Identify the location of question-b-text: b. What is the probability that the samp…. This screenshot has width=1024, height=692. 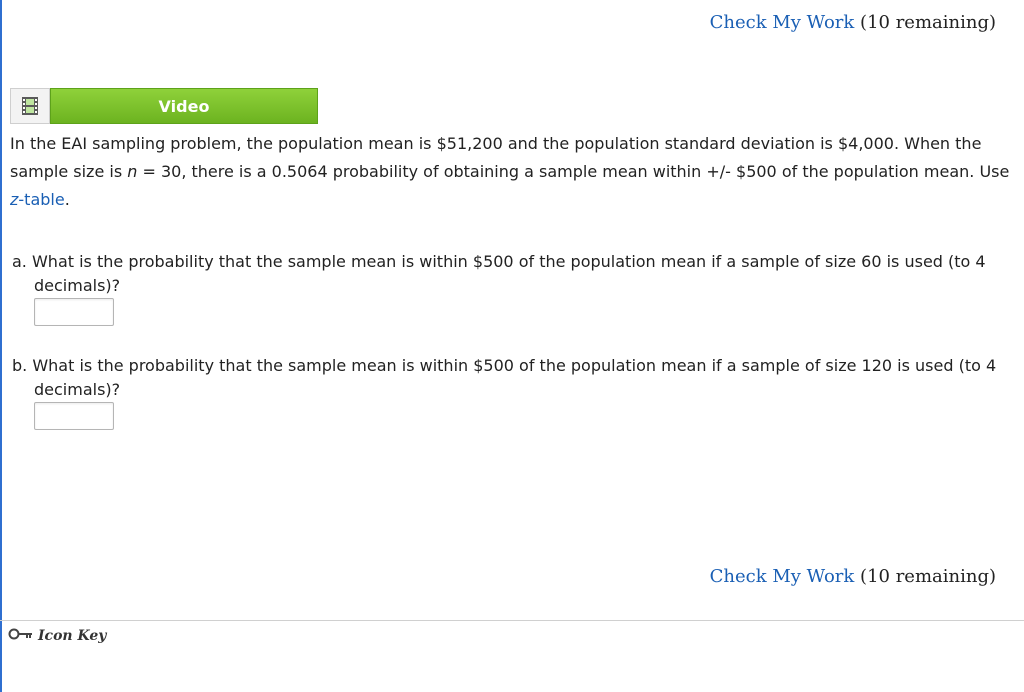
(504, 377).